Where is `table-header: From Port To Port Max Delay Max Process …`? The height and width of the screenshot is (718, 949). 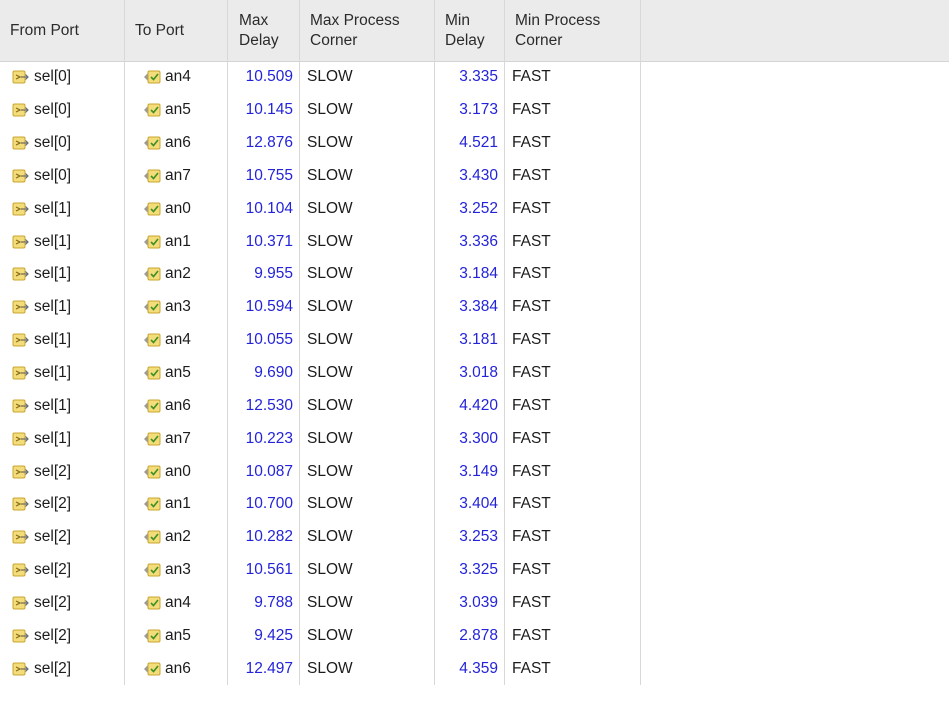
table-header: From Port To Port Max Delay Max Process … is located at coordinates (474, 31).